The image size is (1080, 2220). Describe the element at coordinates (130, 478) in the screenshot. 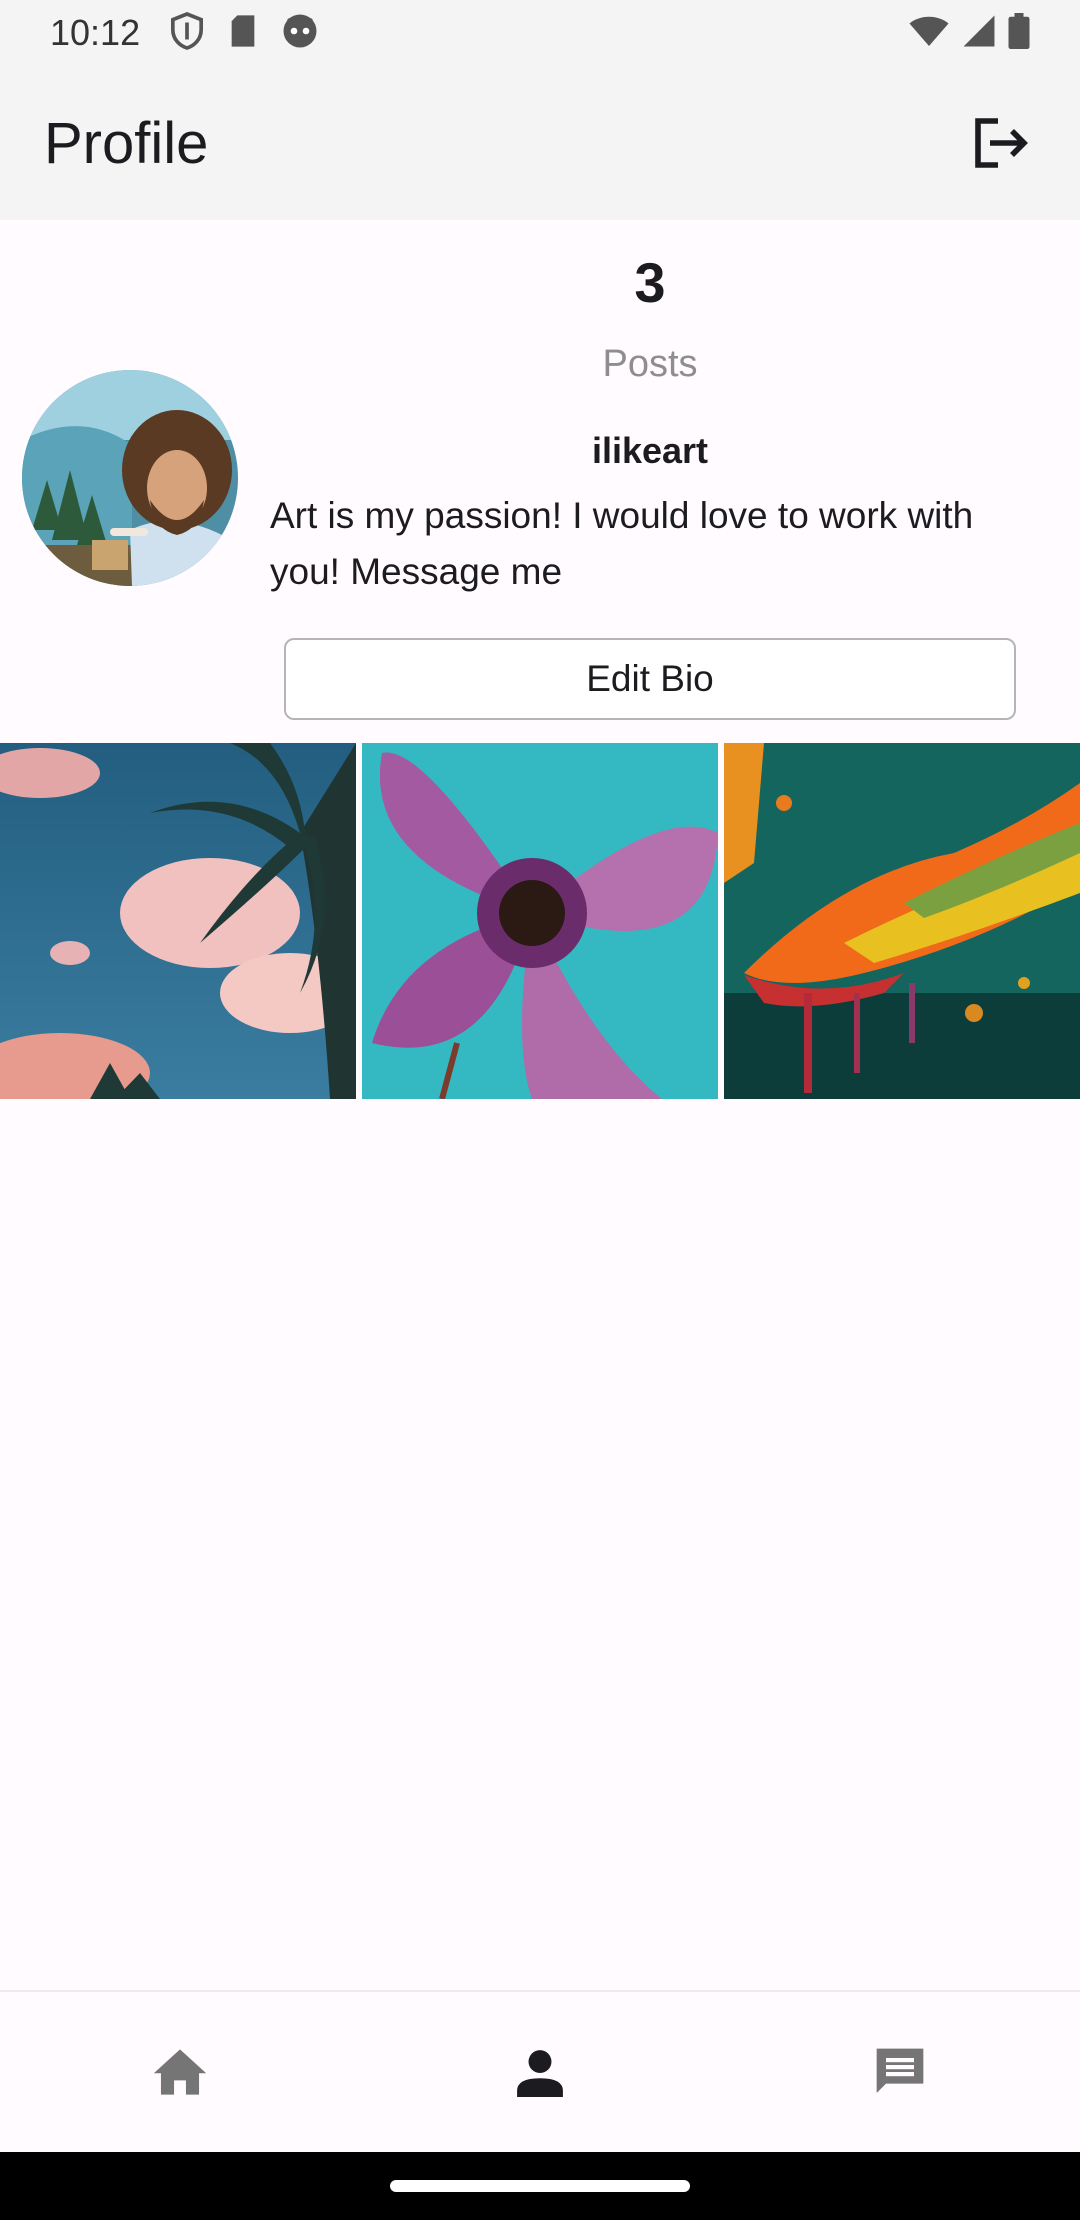

I see `avatar` at that location.